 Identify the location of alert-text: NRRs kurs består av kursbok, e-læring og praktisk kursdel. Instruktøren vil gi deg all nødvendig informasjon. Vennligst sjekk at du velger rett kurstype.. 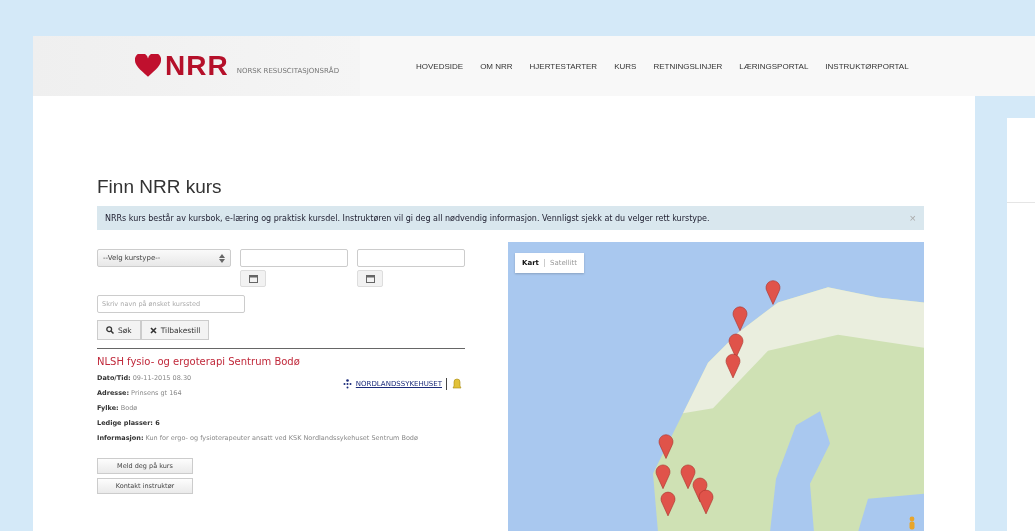
(407, 218).